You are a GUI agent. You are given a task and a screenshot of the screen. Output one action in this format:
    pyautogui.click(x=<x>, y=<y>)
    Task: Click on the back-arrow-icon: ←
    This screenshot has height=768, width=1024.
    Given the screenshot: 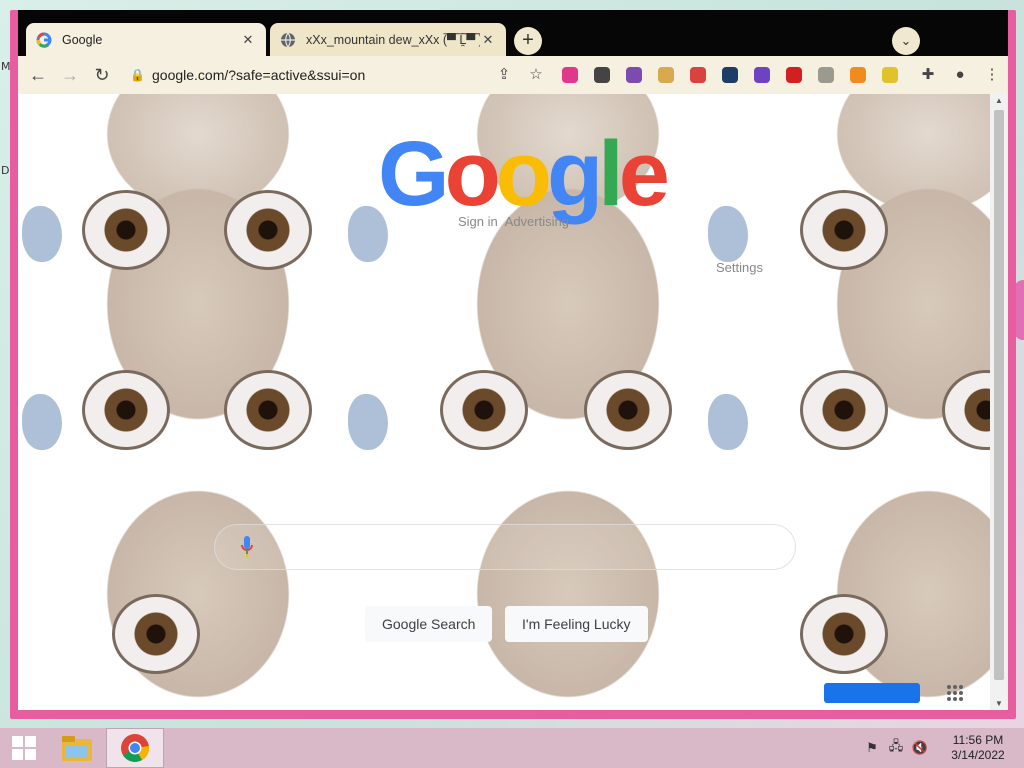 What is the action you would take?
    pyautogui.click(x=38, y=75)
    